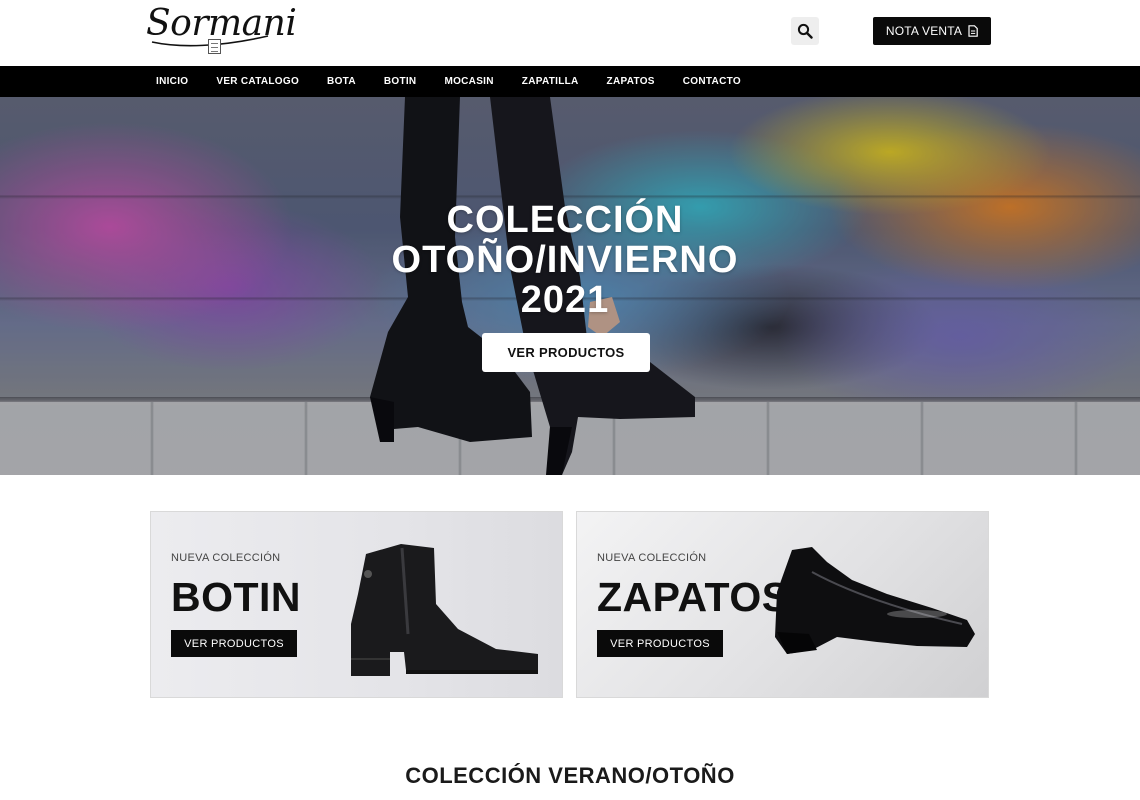 This screenshot has height=800, width=1140. I want to click on wedge-shoe-image, so click(875, 600).